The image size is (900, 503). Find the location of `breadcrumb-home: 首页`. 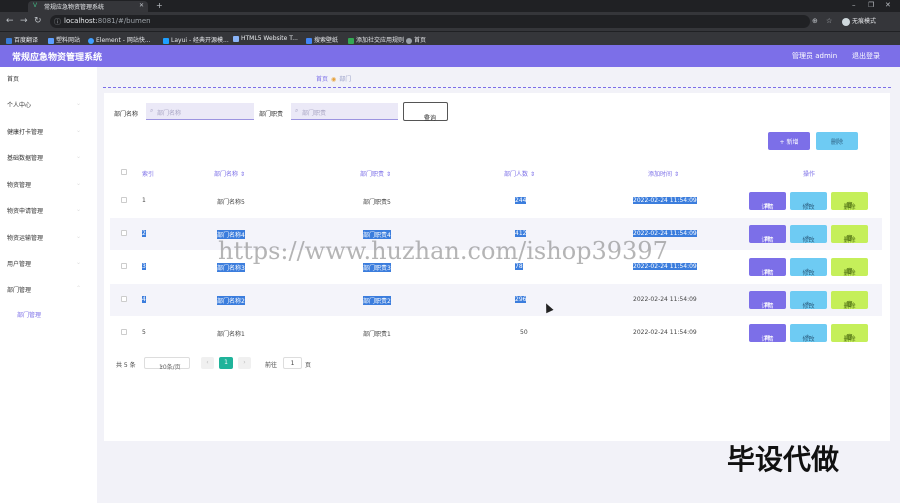

breadcrumb-home: 首页 is located at coordinates (322, 79).